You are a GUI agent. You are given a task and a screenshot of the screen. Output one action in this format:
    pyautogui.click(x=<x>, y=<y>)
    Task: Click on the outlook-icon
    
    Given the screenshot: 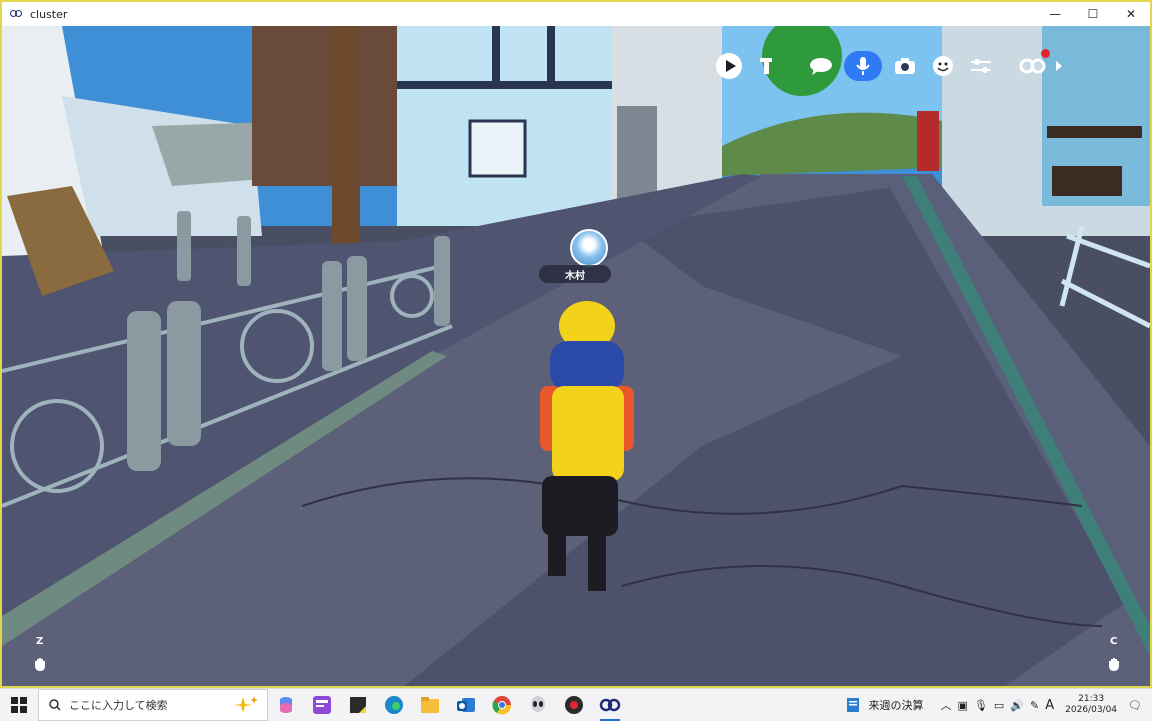 What is the action you would take?
    pyautogui.click(x=466, y=705)
    